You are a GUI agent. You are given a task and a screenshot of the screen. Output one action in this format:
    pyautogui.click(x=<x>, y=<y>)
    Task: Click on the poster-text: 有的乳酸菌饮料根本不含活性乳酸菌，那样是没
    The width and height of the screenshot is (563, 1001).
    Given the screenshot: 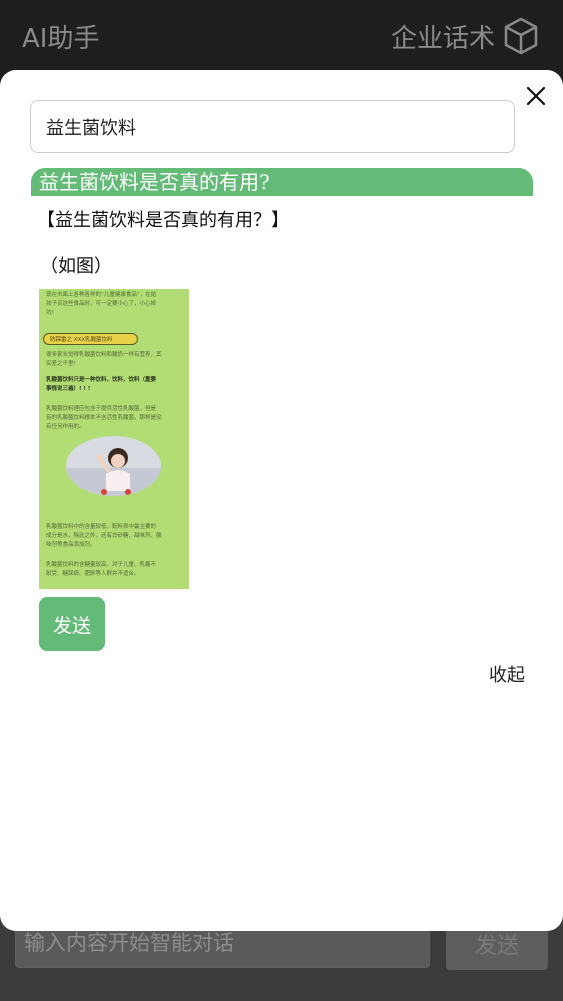 What is the action you would take?
    pyautogui.click(x=104, y=418)
    